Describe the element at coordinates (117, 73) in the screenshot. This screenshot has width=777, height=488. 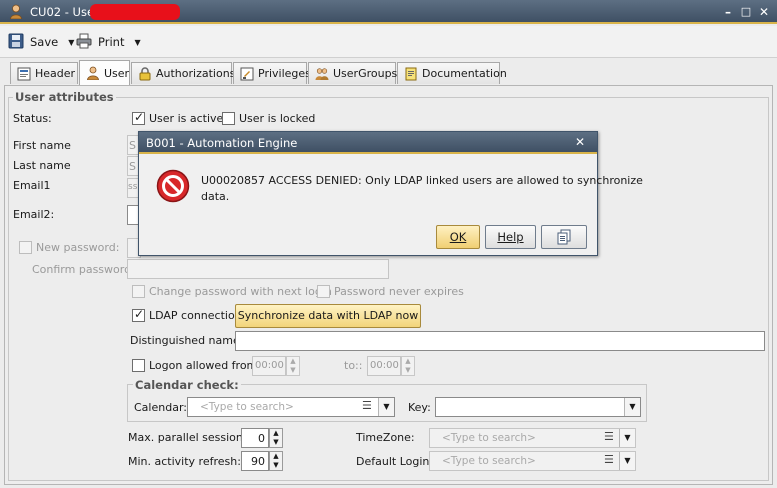
I see `tab-user-label: User` at that location.